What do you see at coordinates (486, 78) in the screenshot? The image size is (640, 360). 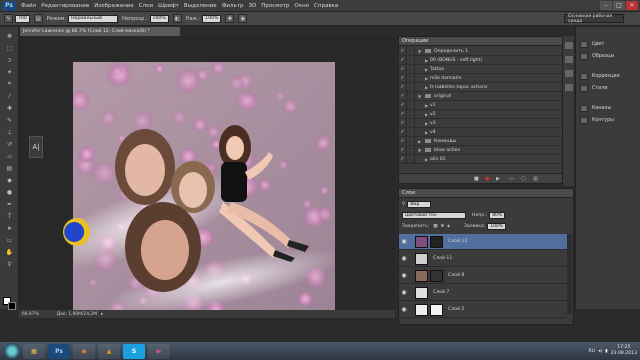 I see `action-row: ✓ ▶ mila damiatin` at bounding box center [486, 78].